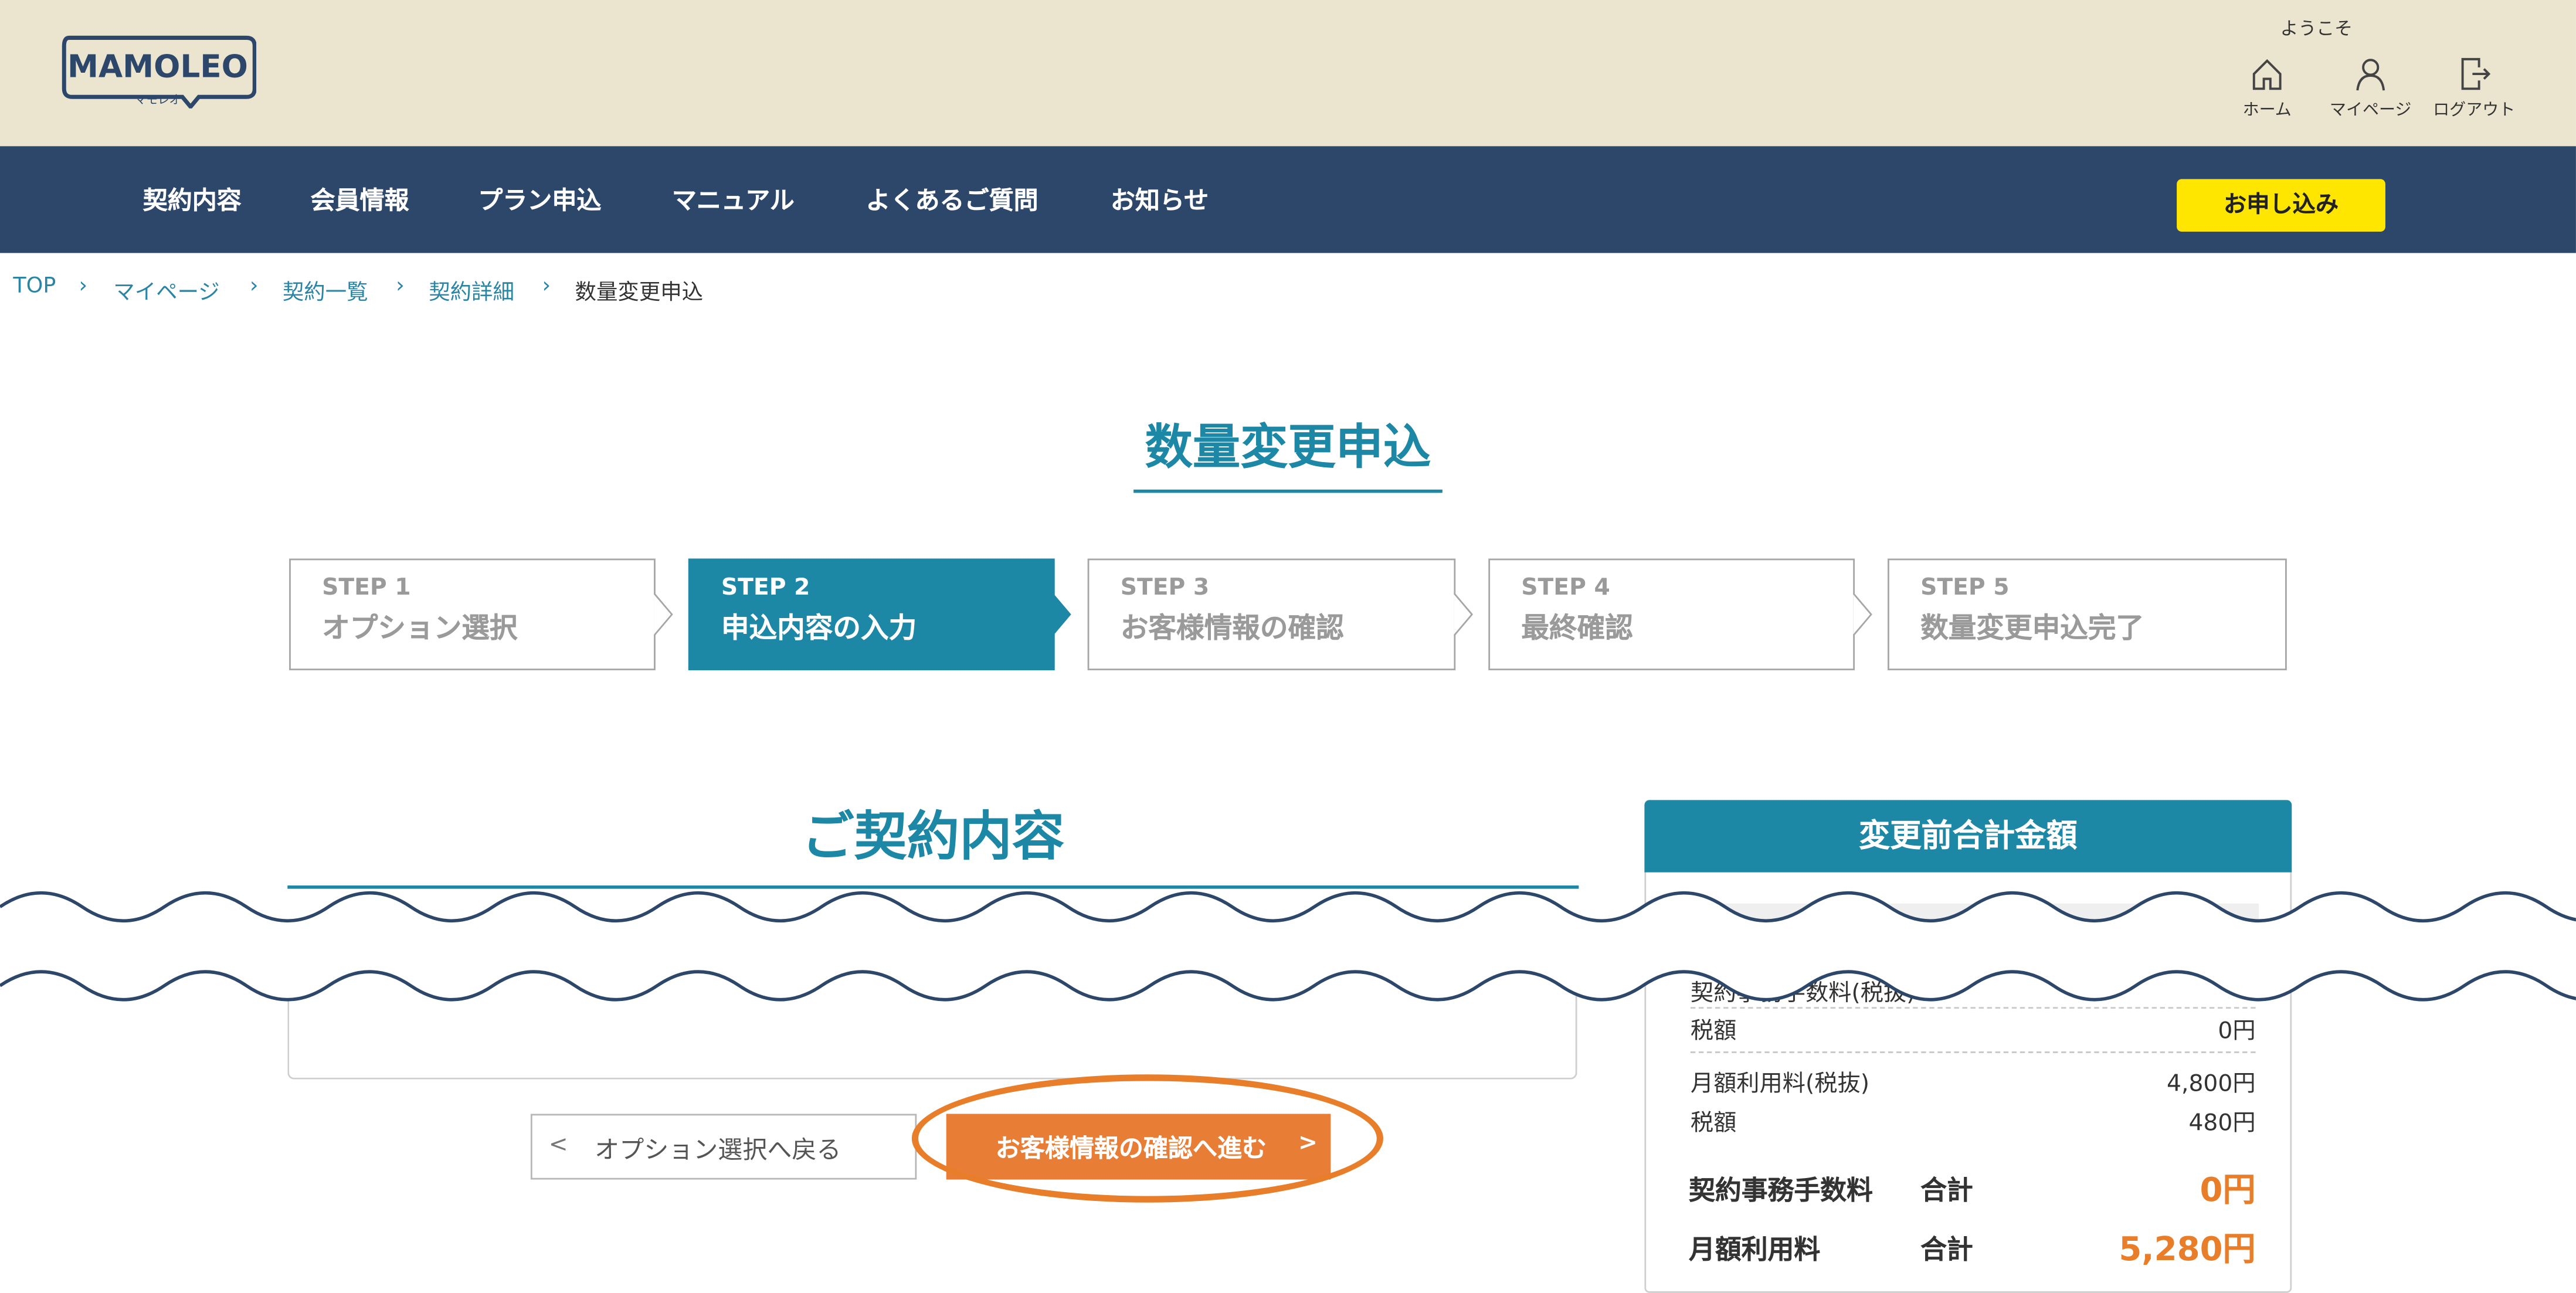 The image size is (2576, 1293). I want to click on apply-button: お申し込み, so click(2281, 205).